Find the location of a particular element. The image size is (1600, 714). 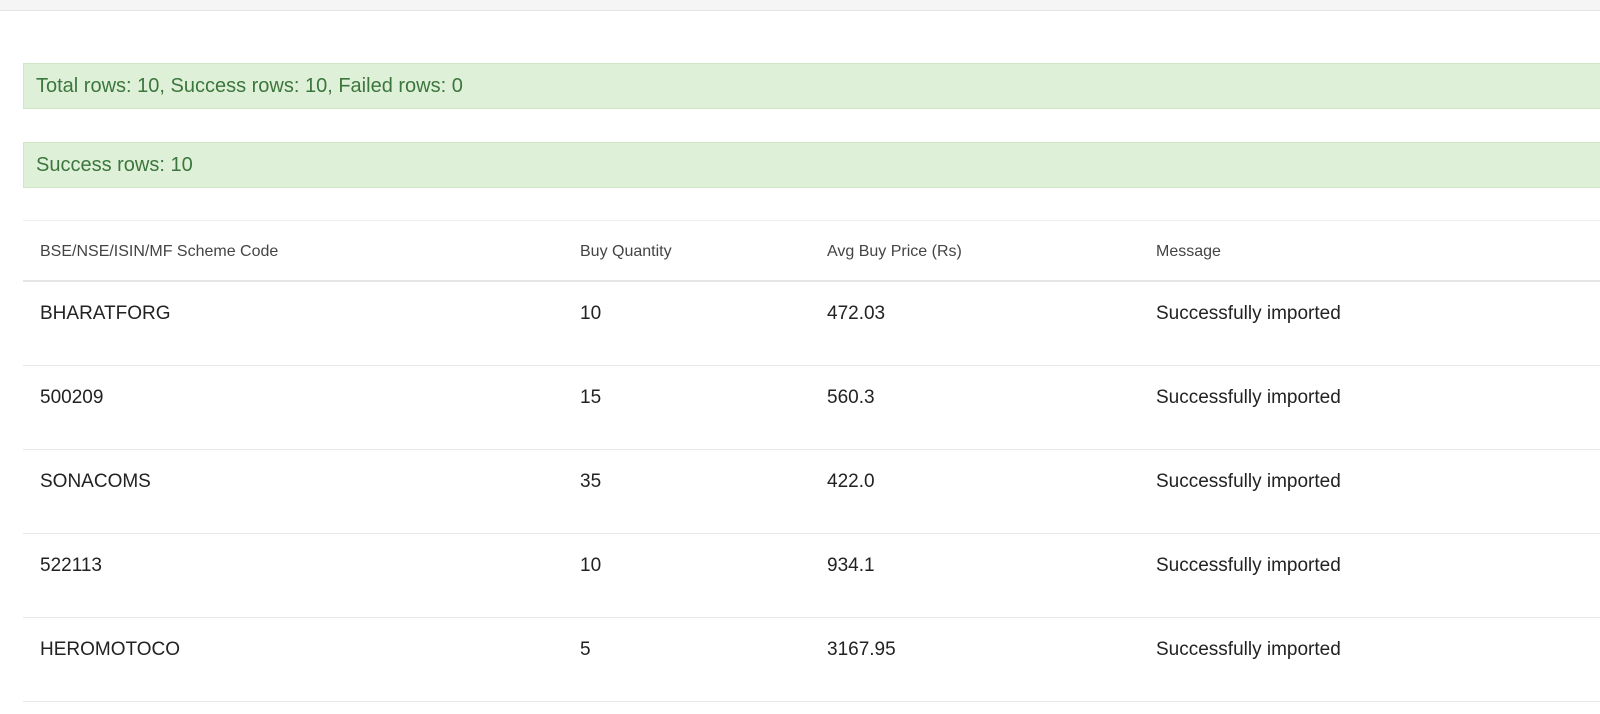

cell-buy-quantity: 15 is located at coordinates (591, 397).